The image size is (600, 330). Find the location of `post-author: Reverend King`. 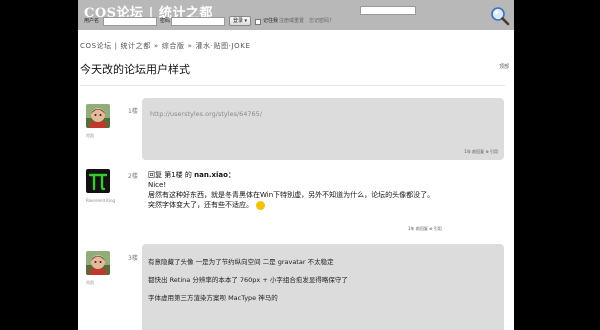

post-author: Reverend King is located at coordinates (100, 200).